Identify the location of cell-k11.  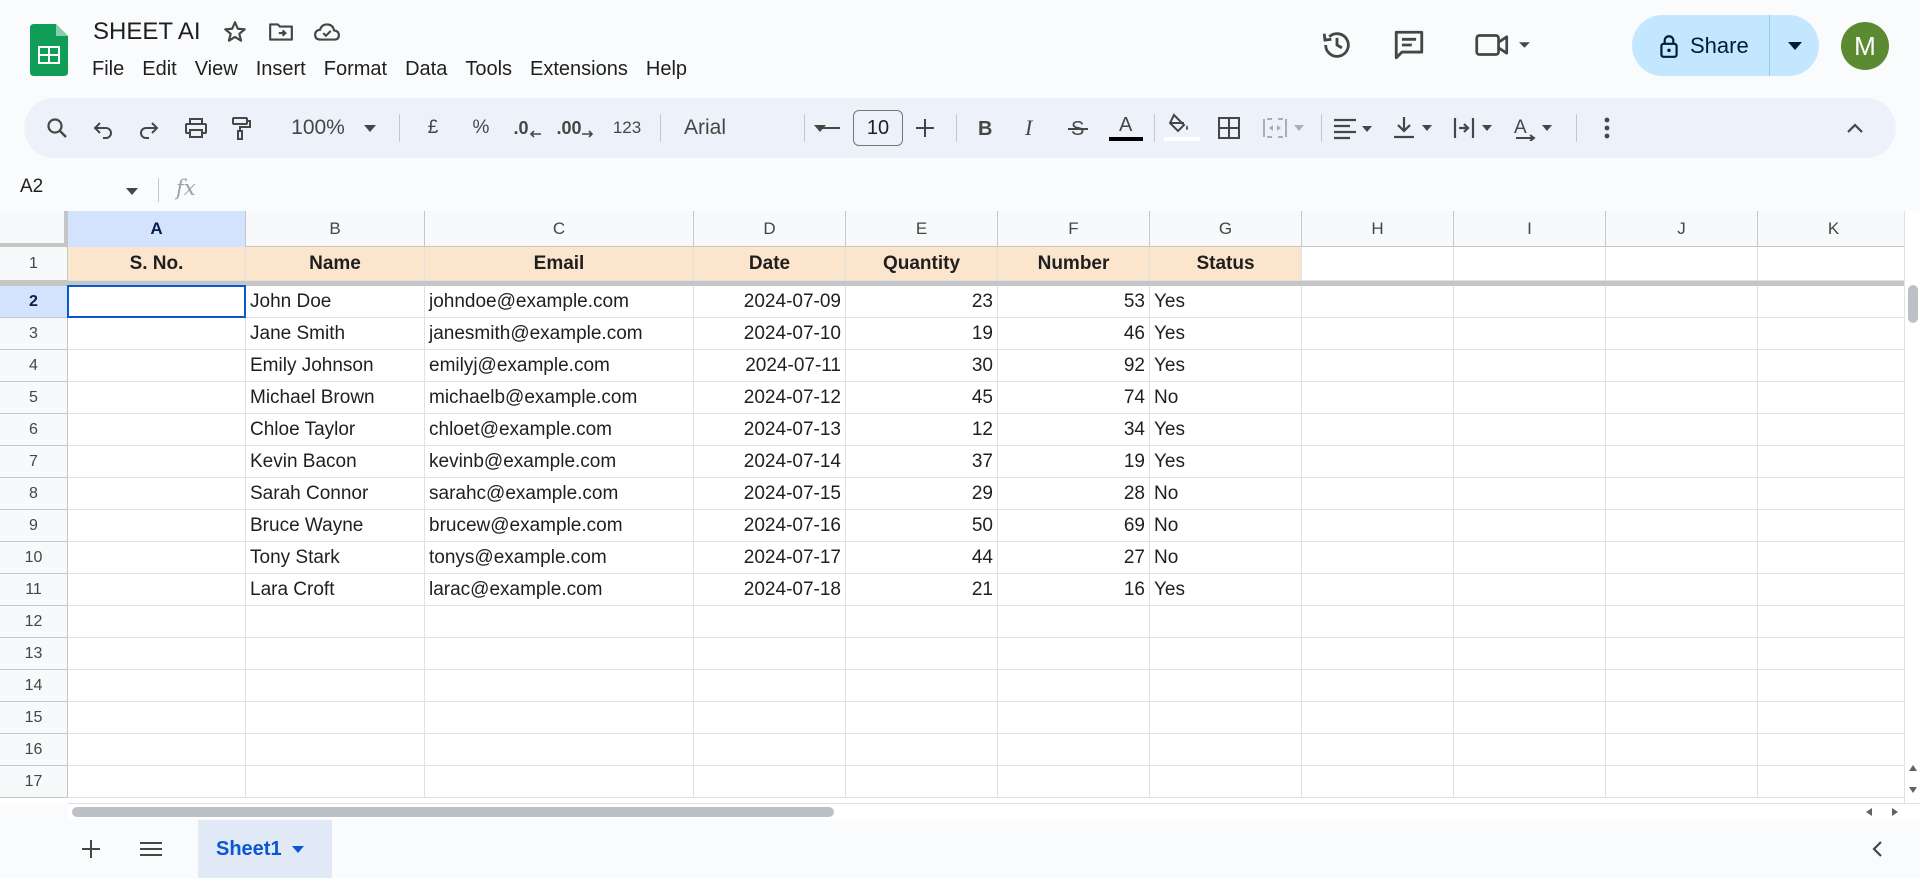
(1834, 590).